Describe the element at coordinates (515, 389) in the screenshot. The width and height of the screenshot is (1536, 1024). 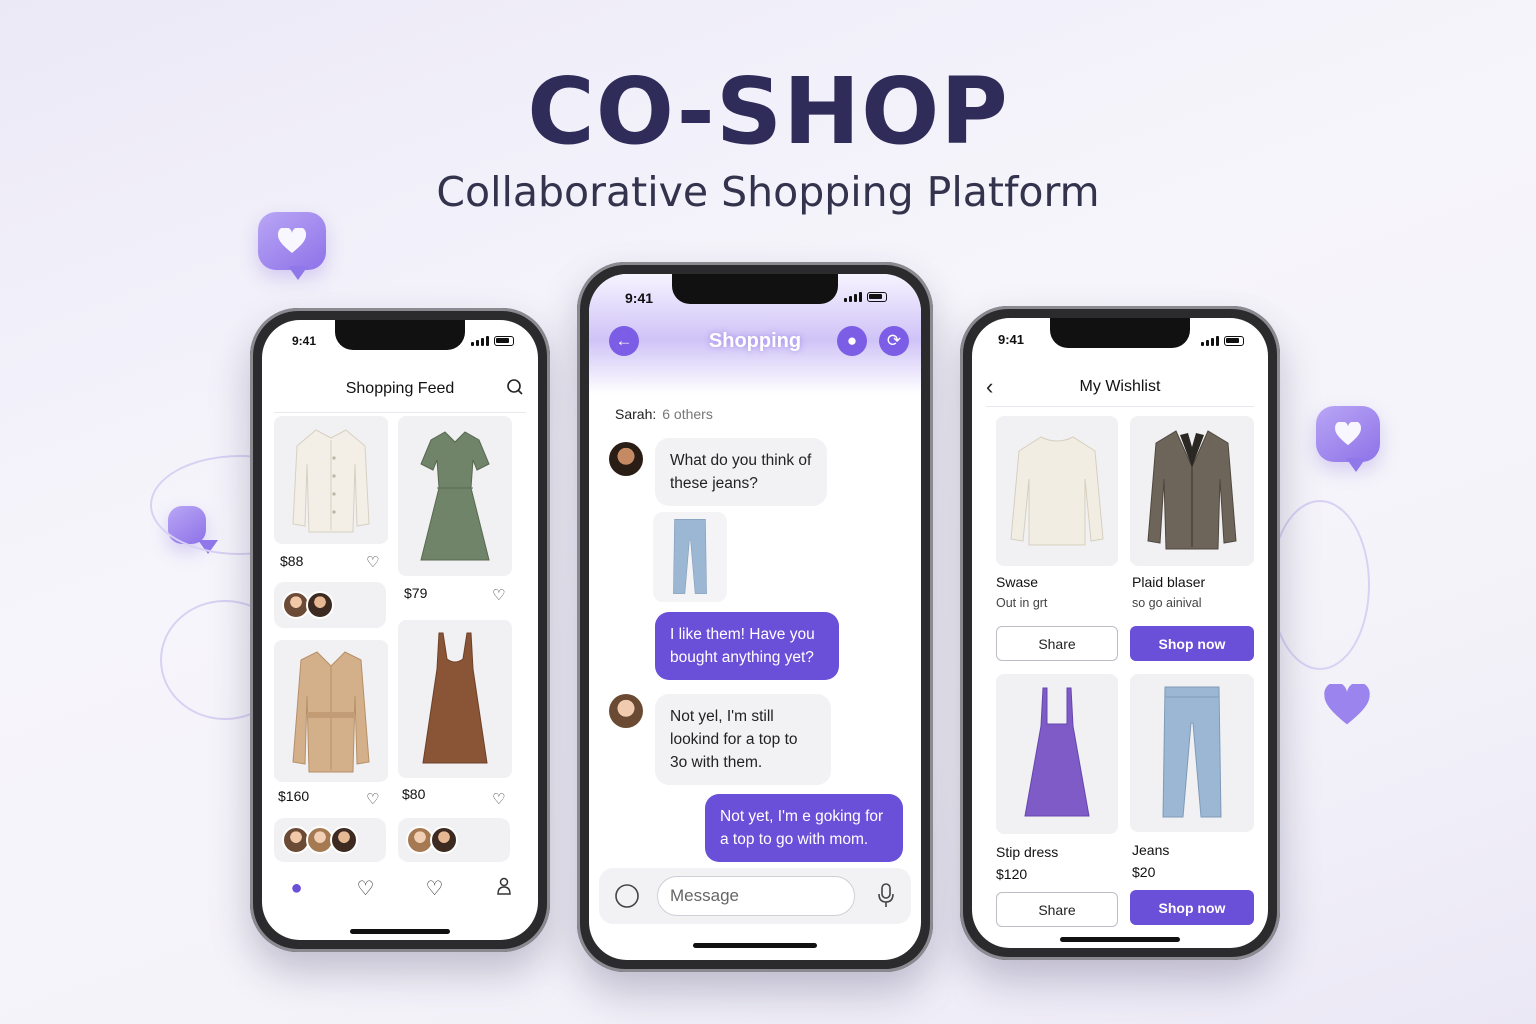
I see `search-icon` at that location.